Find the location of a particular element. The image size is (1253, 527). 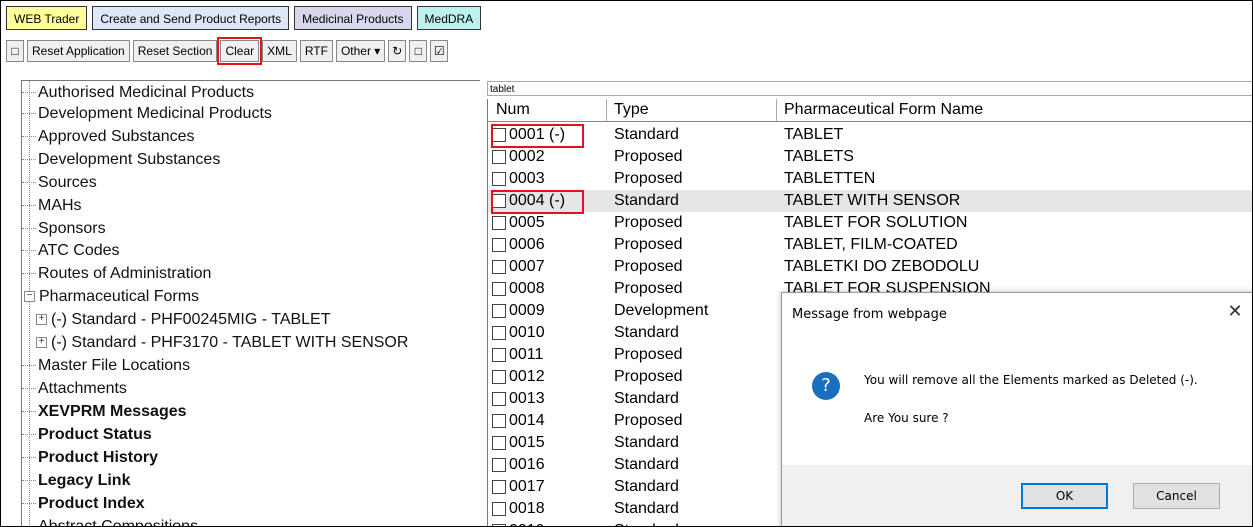

cell-type: Development is located at coordinates (661, 310).